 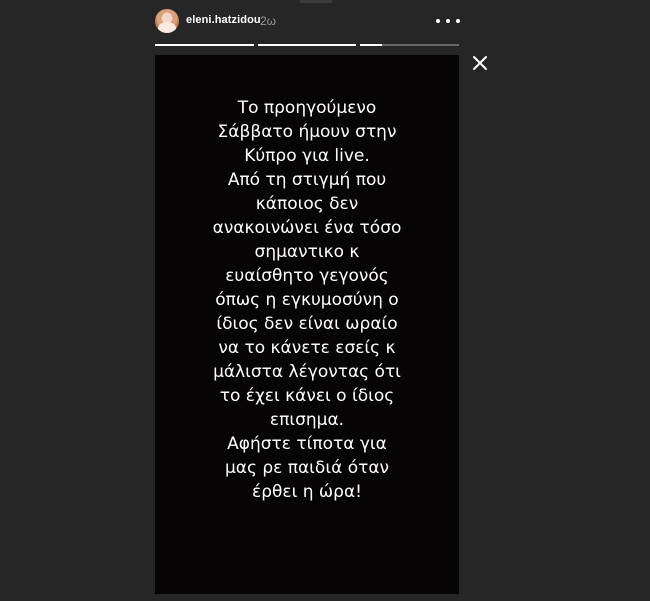 I want to click on story-line: κάποιος δεν, so click(x=307, y=204).